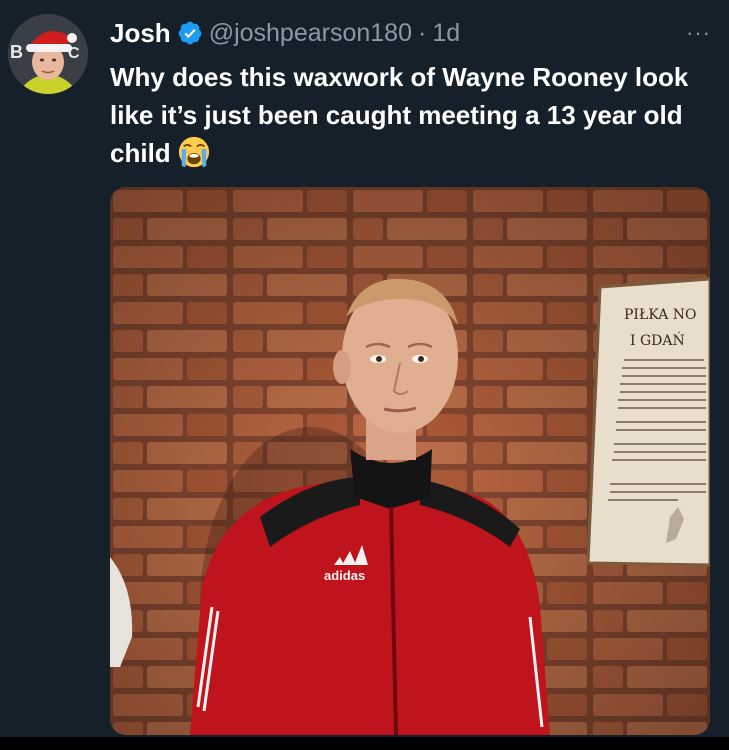 The width and height of the screenshot is (729, 750). What do you see at coordinates (344, 575) in the screenshot?
I see `jacket-logo-text: adidas` at bounding box center [344, 575].